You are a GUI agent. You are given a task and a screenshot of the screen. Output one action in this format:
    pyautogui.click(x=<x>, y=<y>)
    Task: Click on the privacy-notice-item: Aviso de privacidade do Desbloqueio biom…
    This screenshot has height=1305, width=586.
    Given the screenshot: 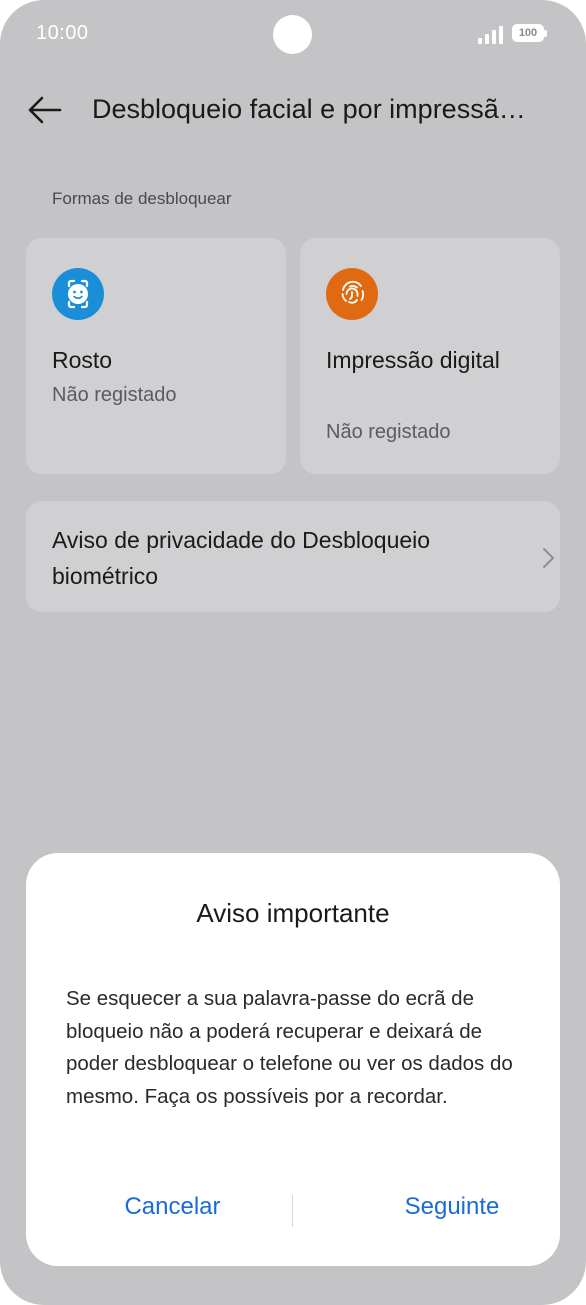 What is the action you would take?
    pyautogui.click(x=293, y=556)
    